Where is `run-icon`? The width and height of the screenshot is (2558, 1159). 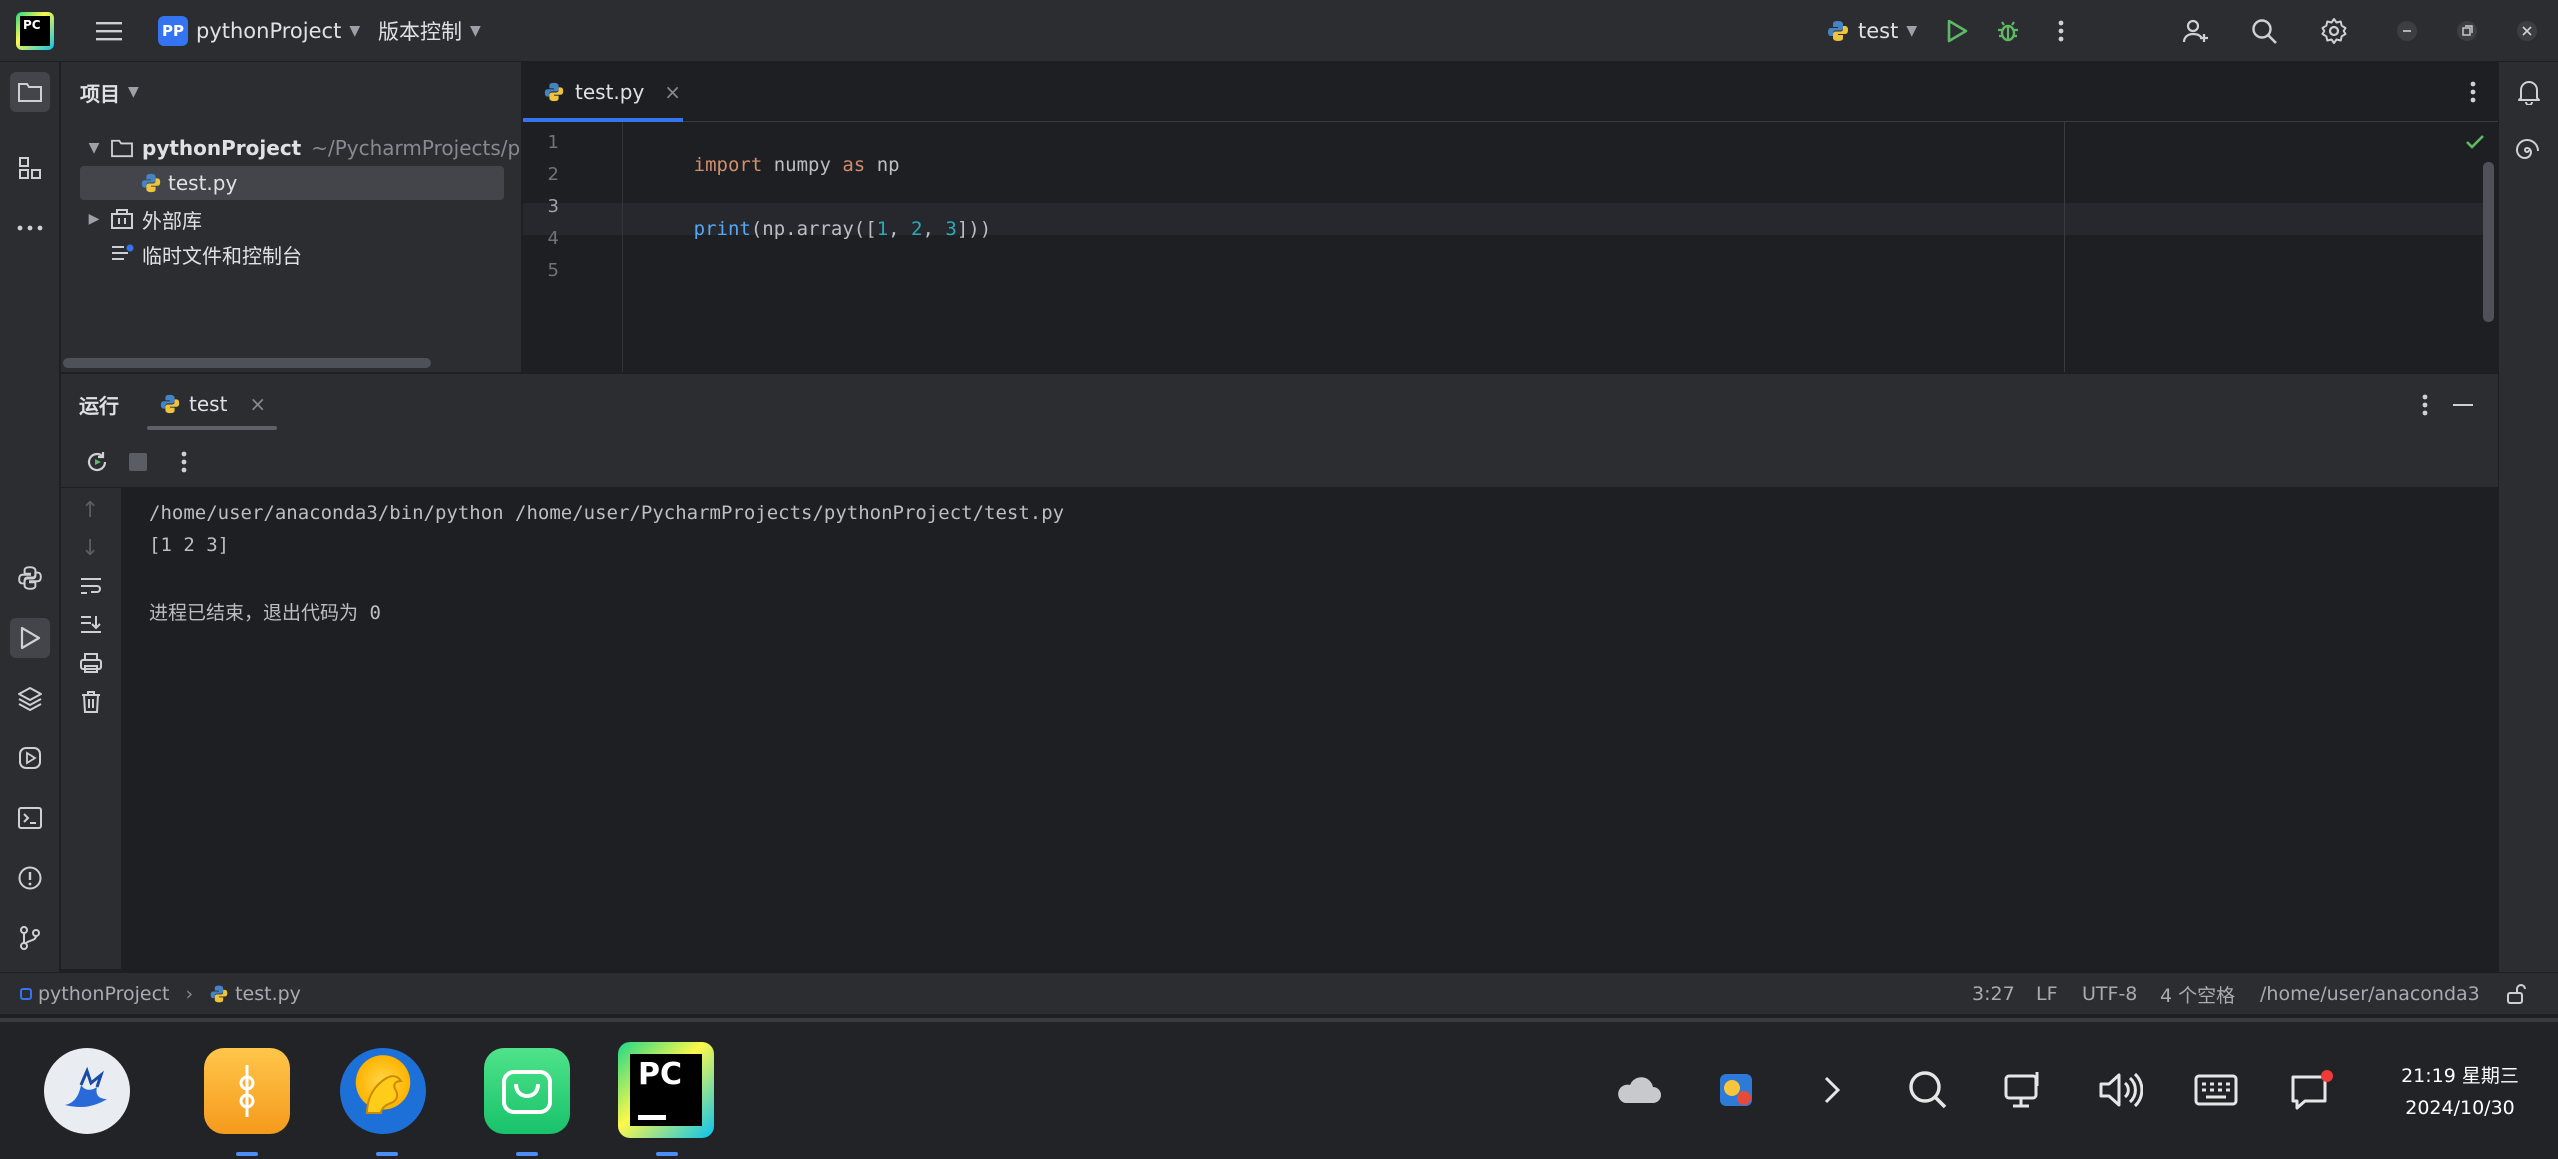
run-icon is located at coordinates (30, 638).